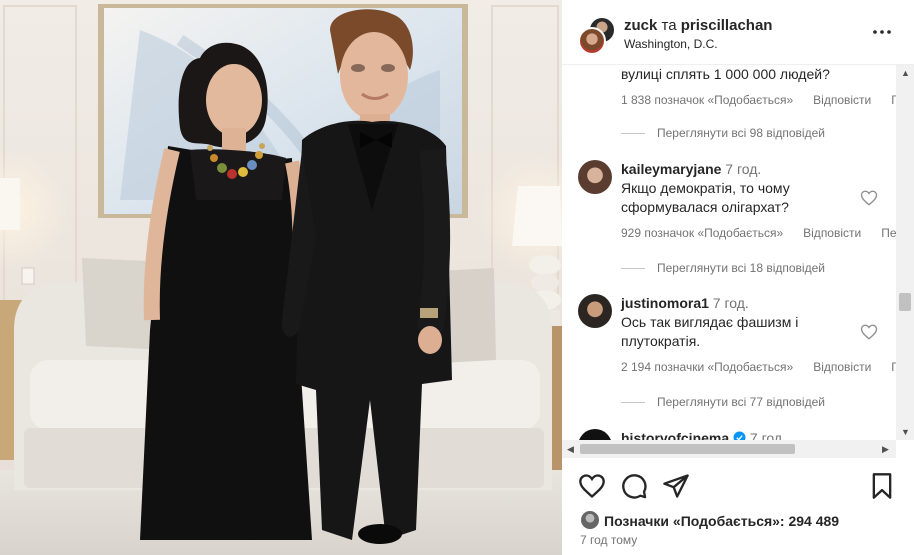 The image size is (914, 555). I want to click on view-replies-button: Переглянути всі 98 відповідей, so click(723, 133).